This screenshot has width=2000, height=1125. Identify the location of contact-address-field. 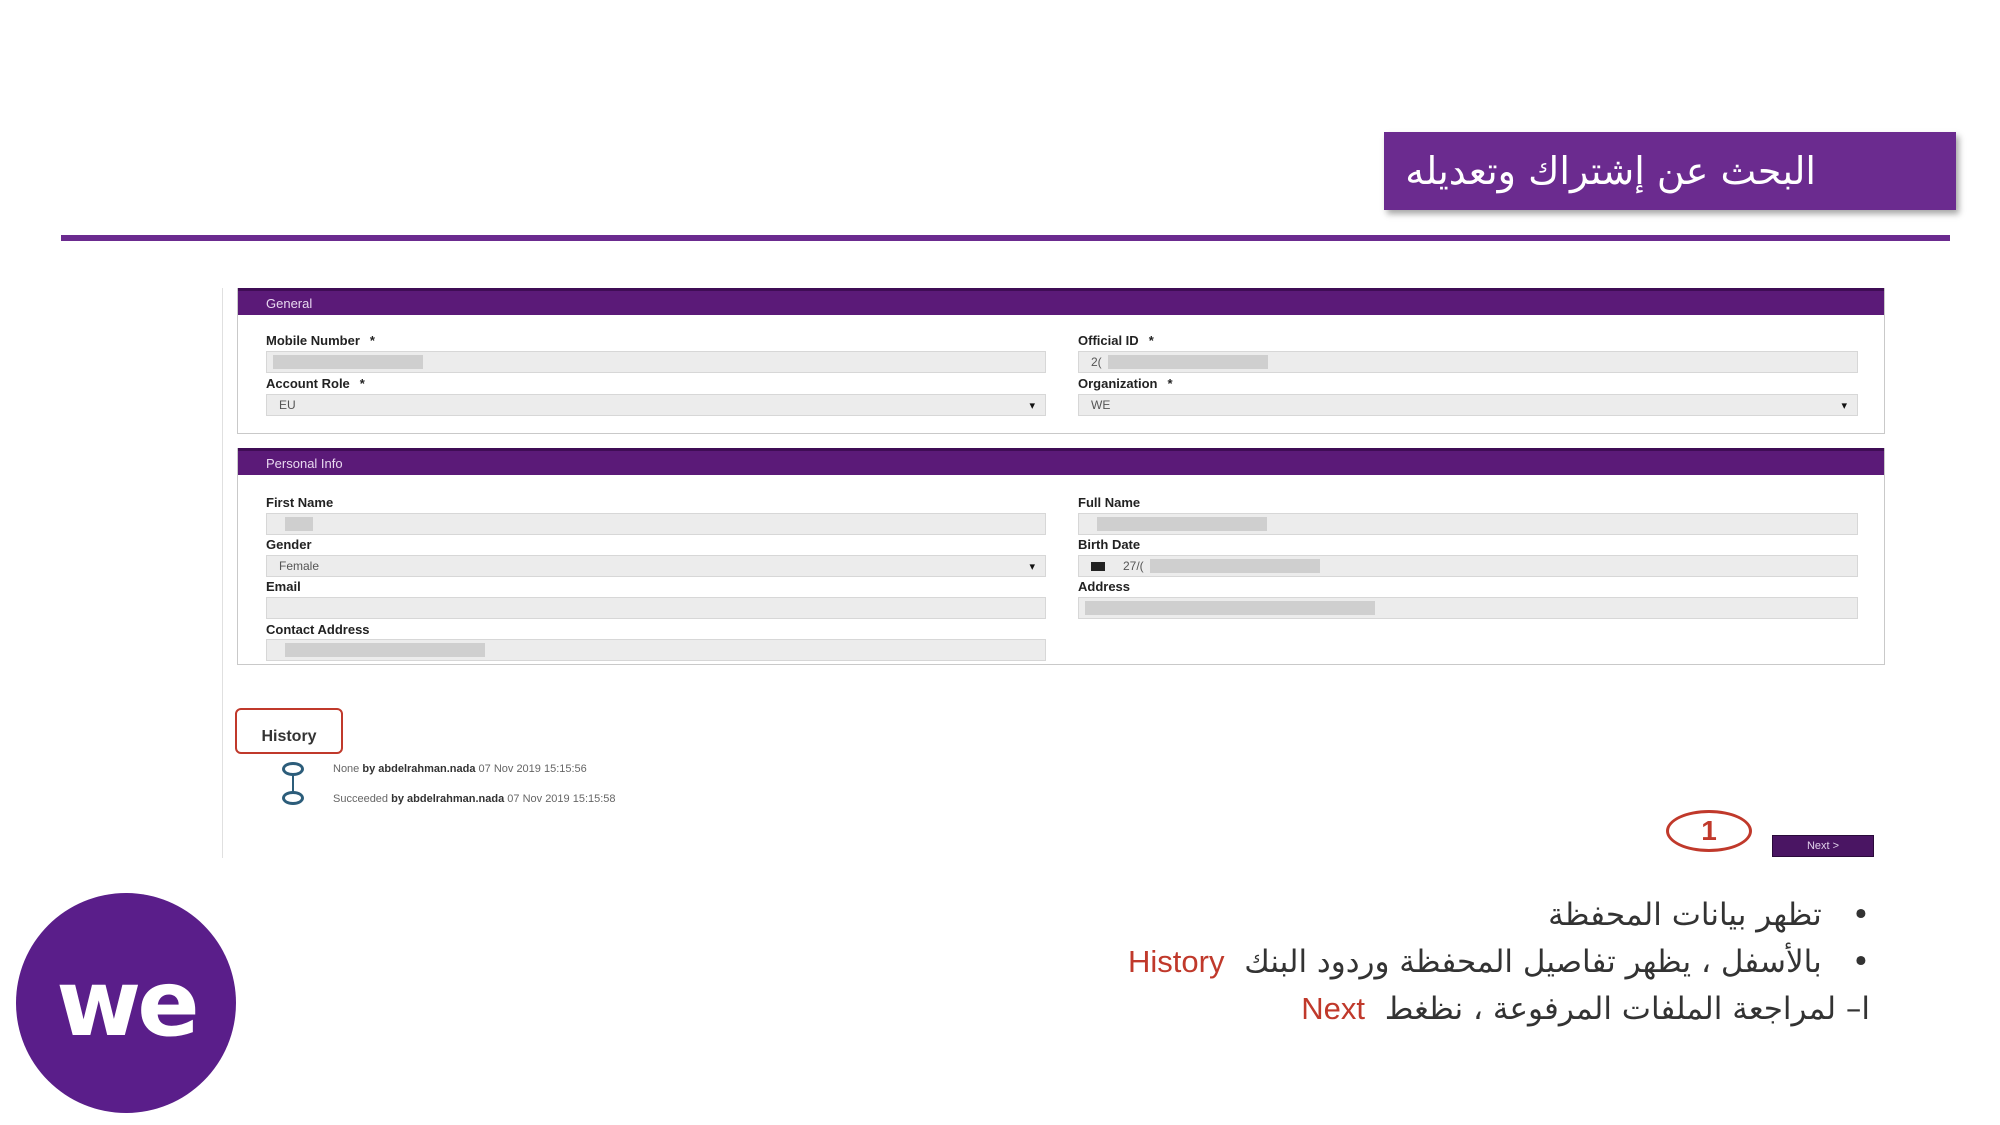
(656, 650).